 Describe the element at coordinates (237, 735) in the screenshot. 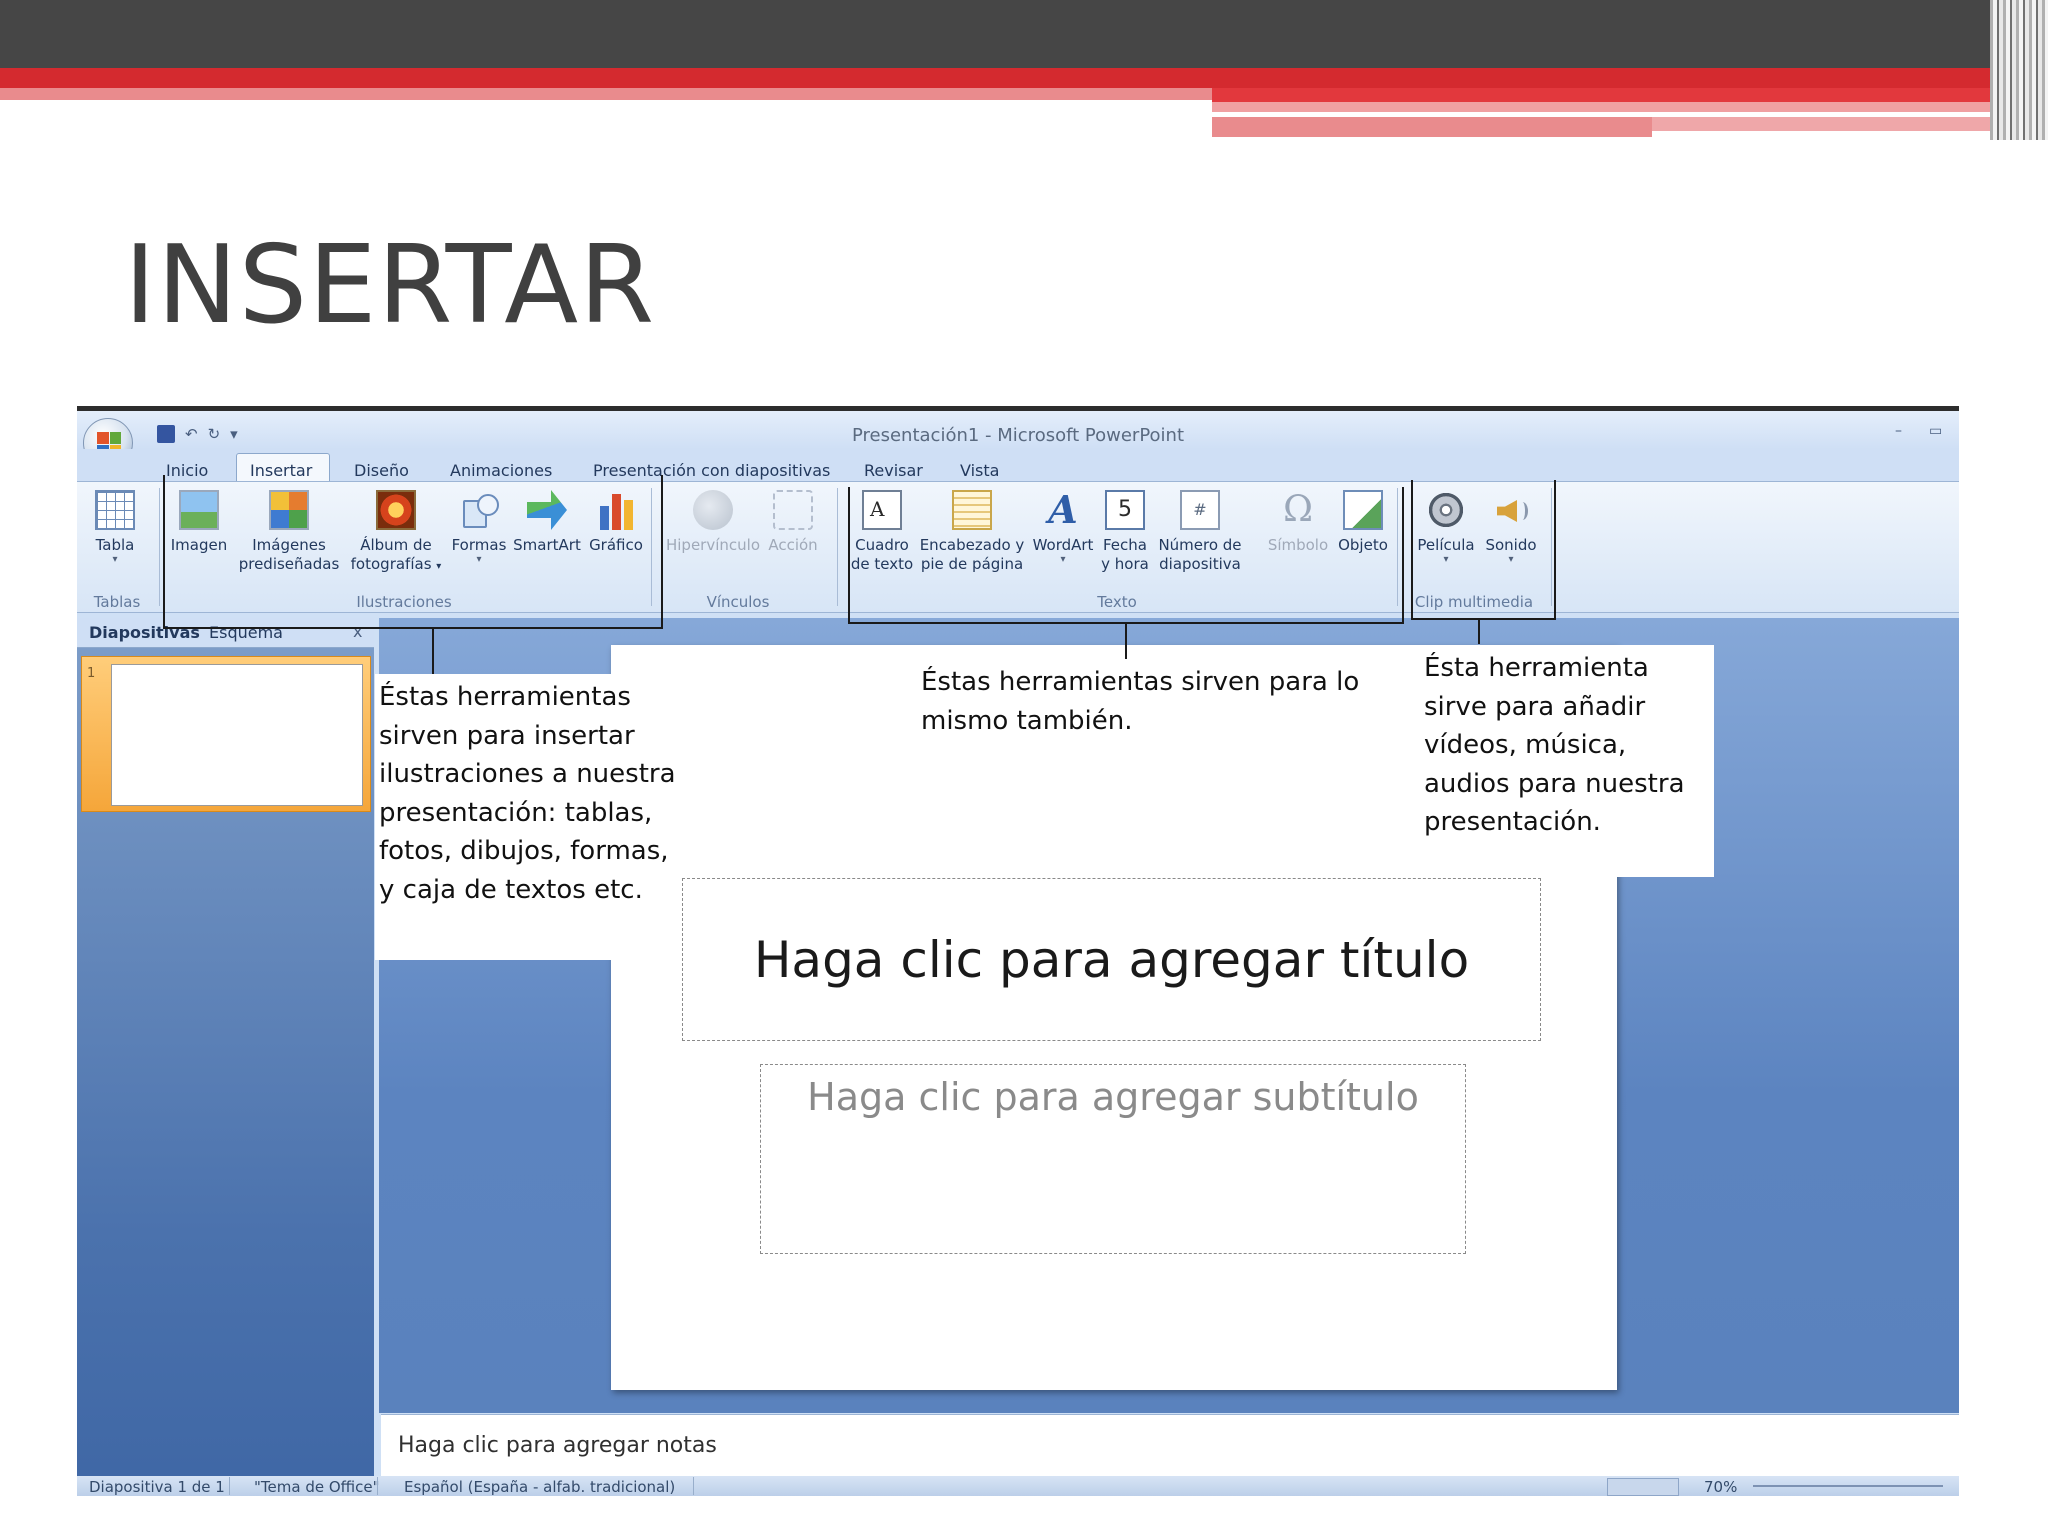

I see `slide-thumbnail` at that location.